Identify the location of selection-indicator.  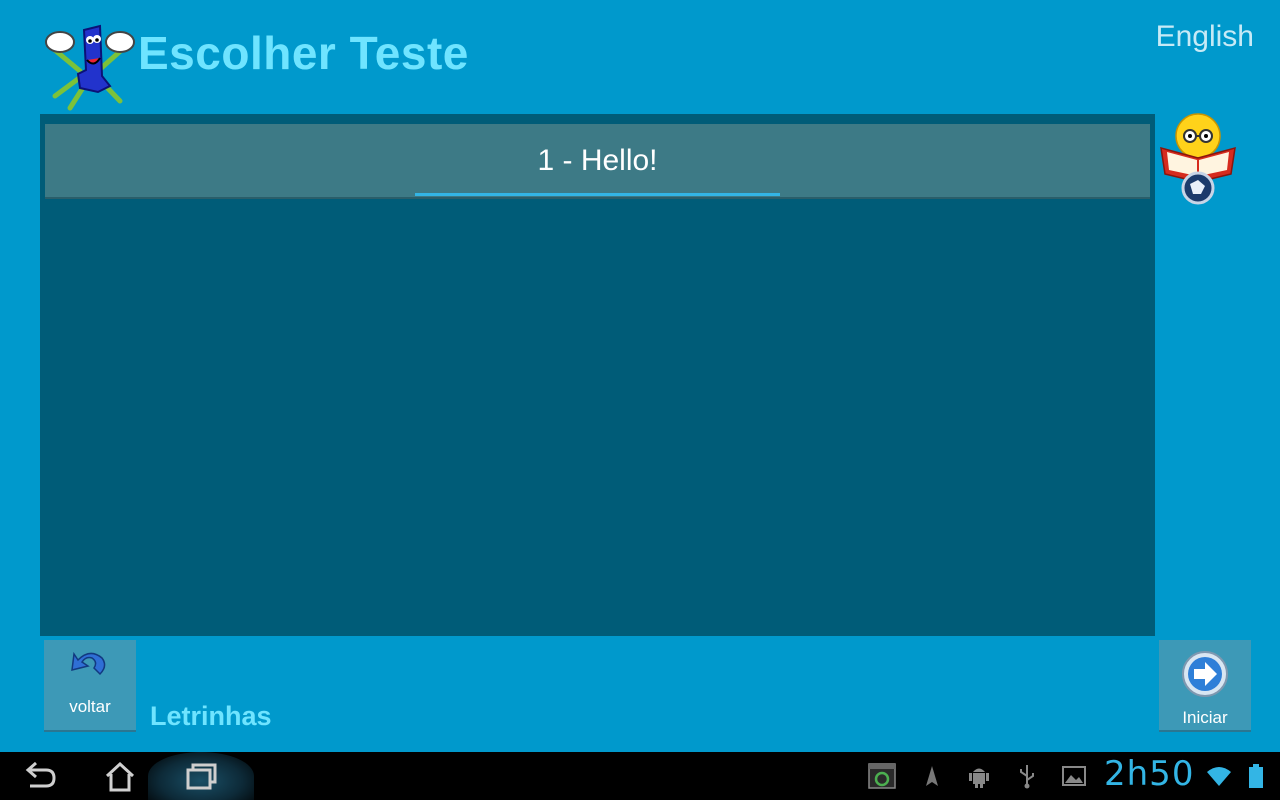
(597, 194).